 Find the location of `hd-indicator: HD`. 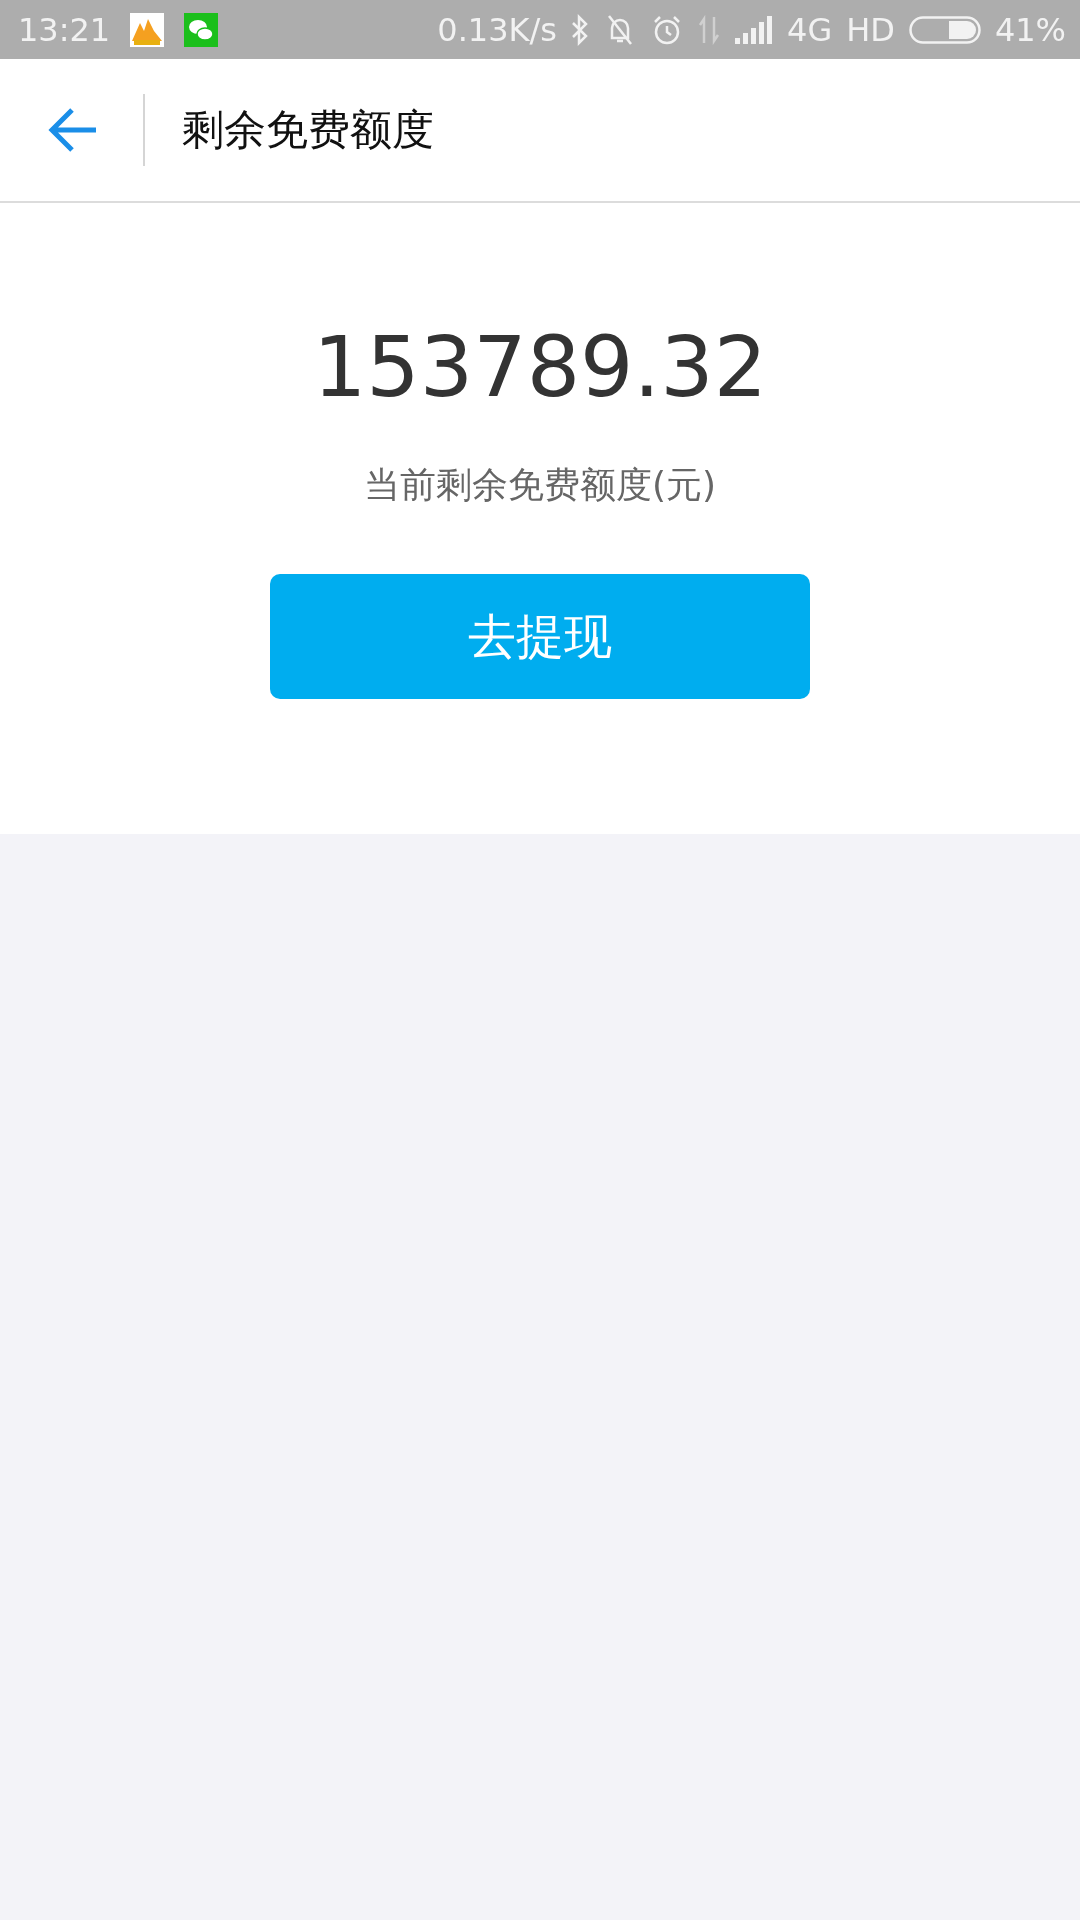

hd-indicator: HD is located at coordinates (870, 29).